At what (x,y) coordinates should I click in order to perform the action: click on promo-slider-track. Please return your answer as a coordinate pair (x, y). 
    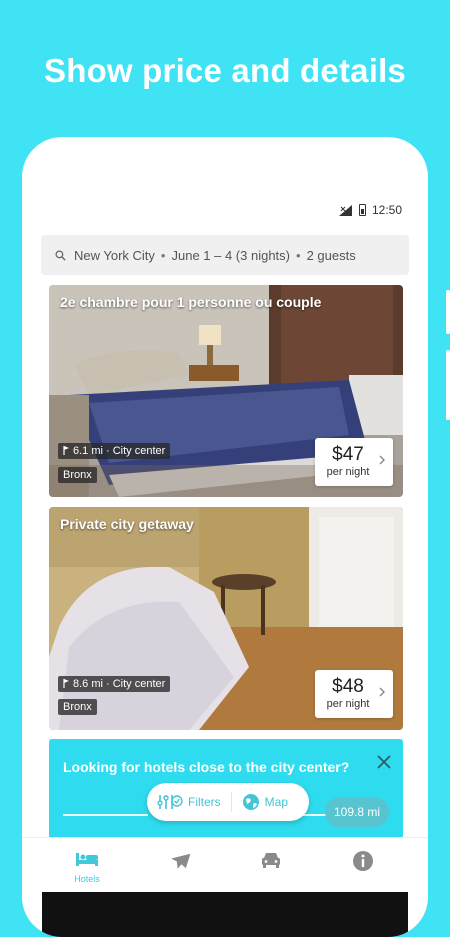
    Looking at the image, I should click on (105, 815).